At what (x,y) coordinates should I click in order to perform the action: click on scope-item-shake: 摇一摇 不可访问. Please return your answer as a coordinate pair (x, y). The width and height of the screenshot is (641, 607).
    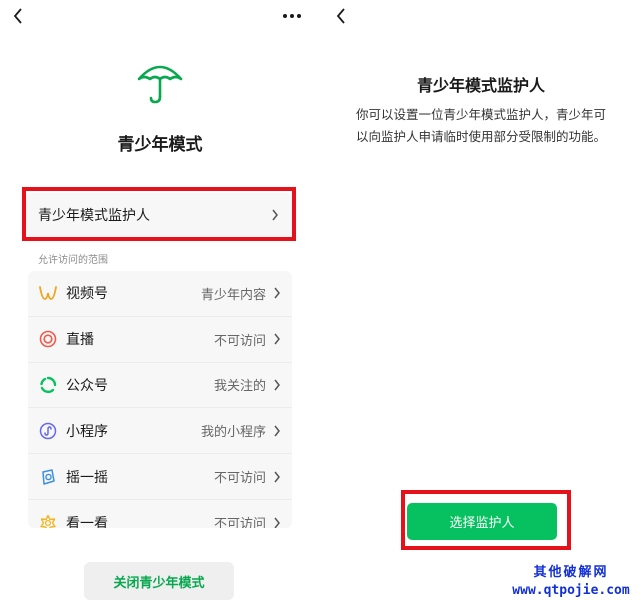
    Looking at the image, I should click on (160, 477).